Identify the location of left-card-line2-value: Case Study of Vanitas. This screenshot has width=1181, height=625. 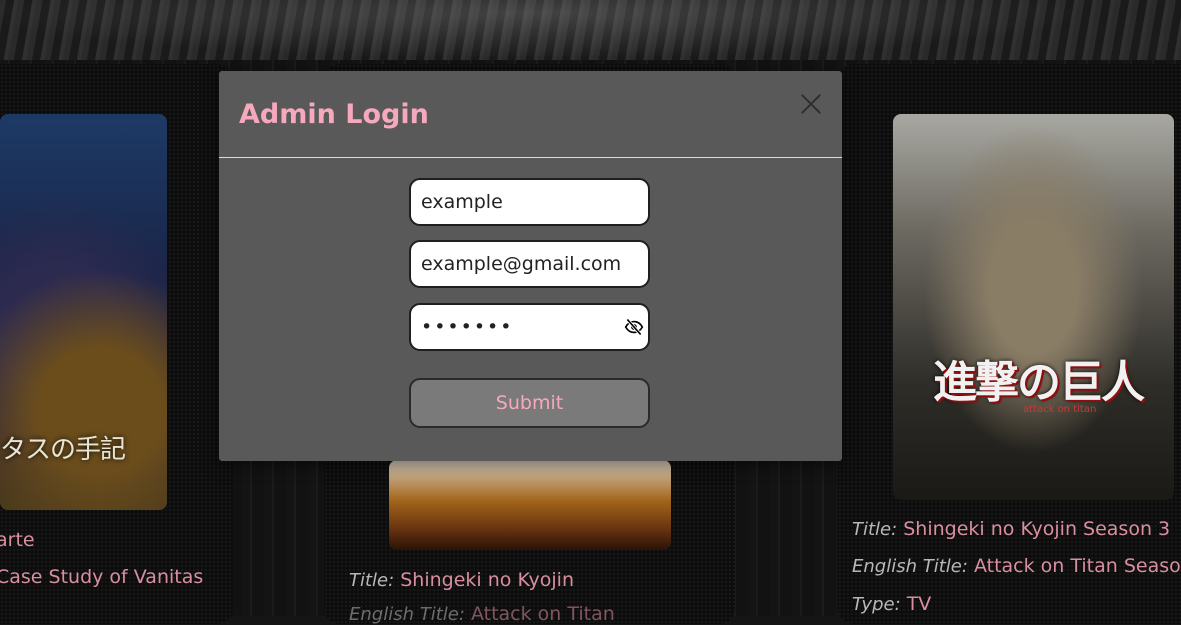
(102, 577).